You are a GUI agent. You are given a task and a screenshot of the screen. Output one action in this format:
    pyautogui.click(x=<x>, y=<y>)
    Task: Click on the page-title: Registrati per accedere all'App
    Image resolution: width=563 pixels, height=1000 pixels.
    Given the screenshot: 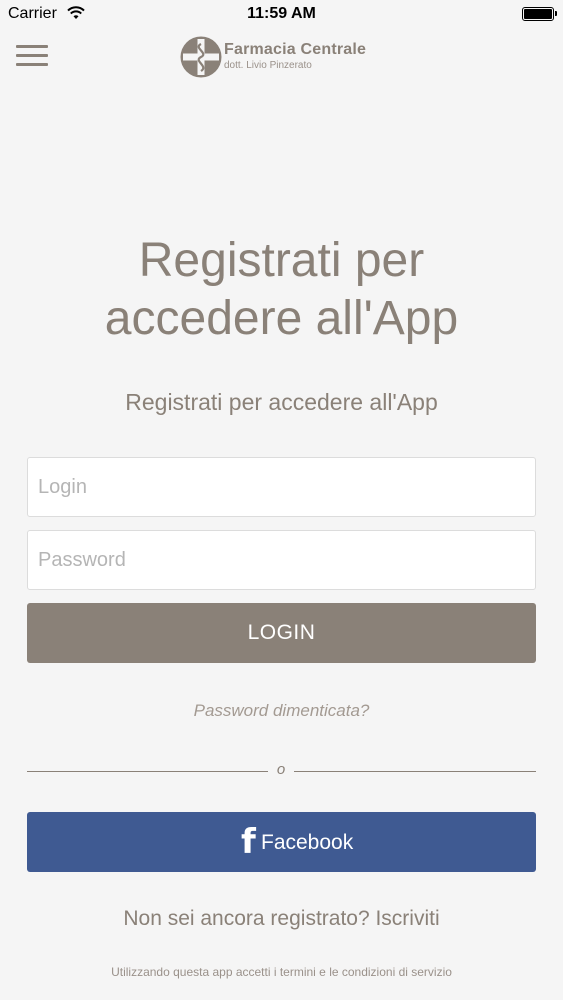 What is the action you would take?
    pyautogui.click(x=281, y=290)
    